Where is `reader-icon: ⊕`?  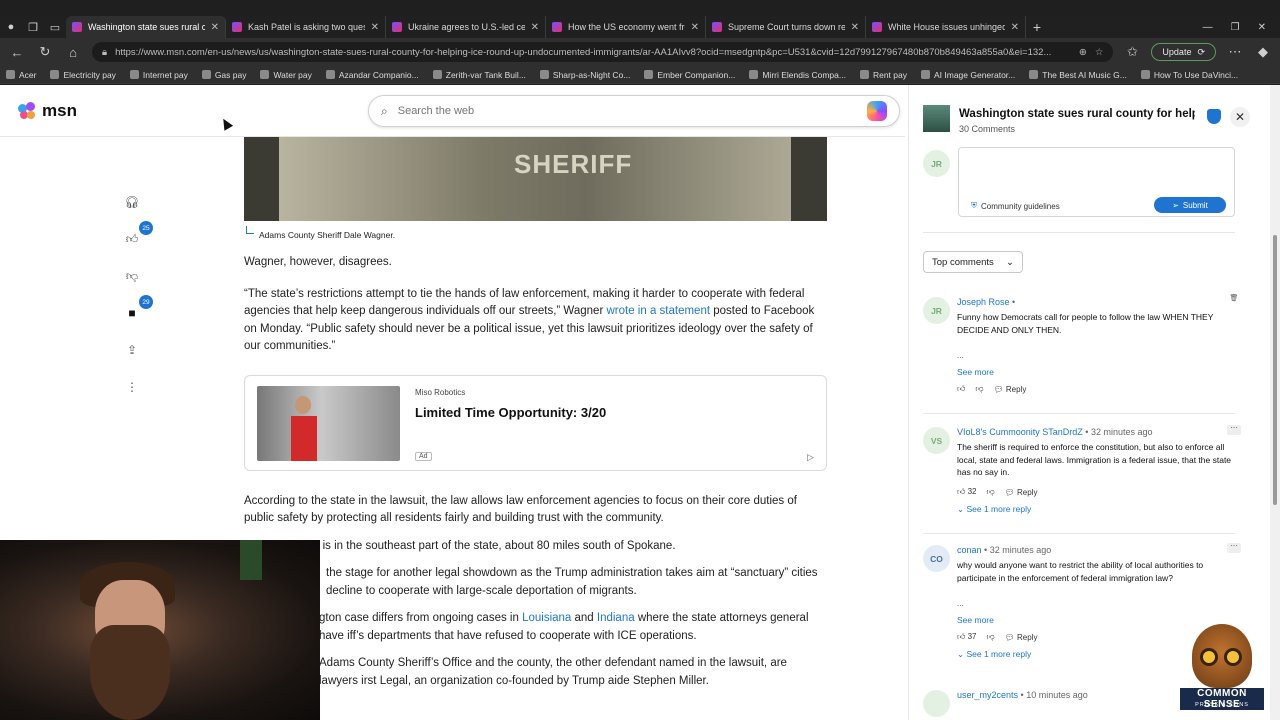
reader-icon: ⊕ is located at coordinates (1083, 52).